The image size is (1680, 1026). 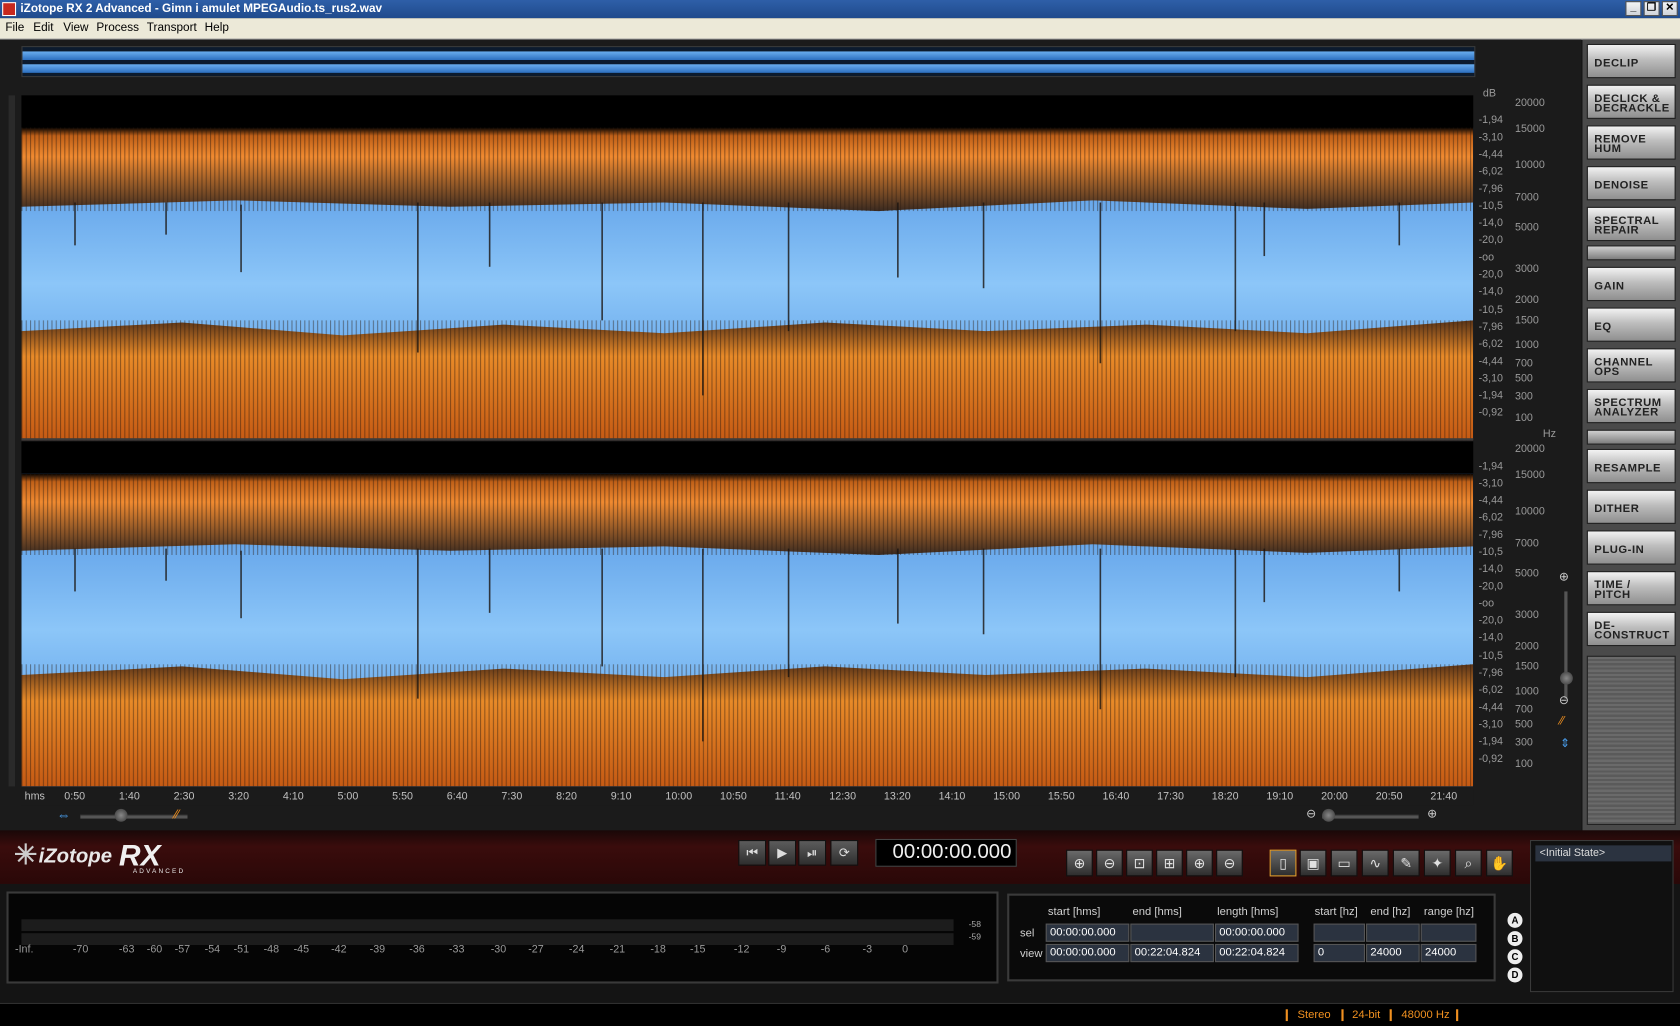 What do you see at coordinates (867, 949) in the screenshot?
I see `meter-tick-label: -3` at bounding box center [867, 949].